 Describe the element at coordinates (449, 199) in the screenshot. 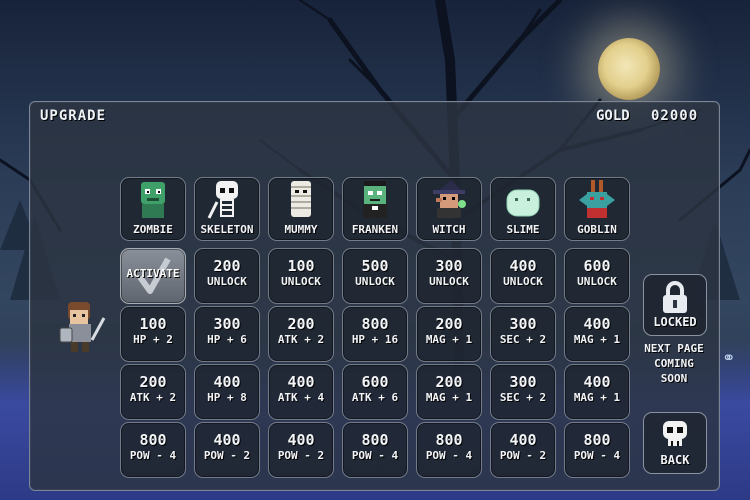

I see `witch-icon` at that location.